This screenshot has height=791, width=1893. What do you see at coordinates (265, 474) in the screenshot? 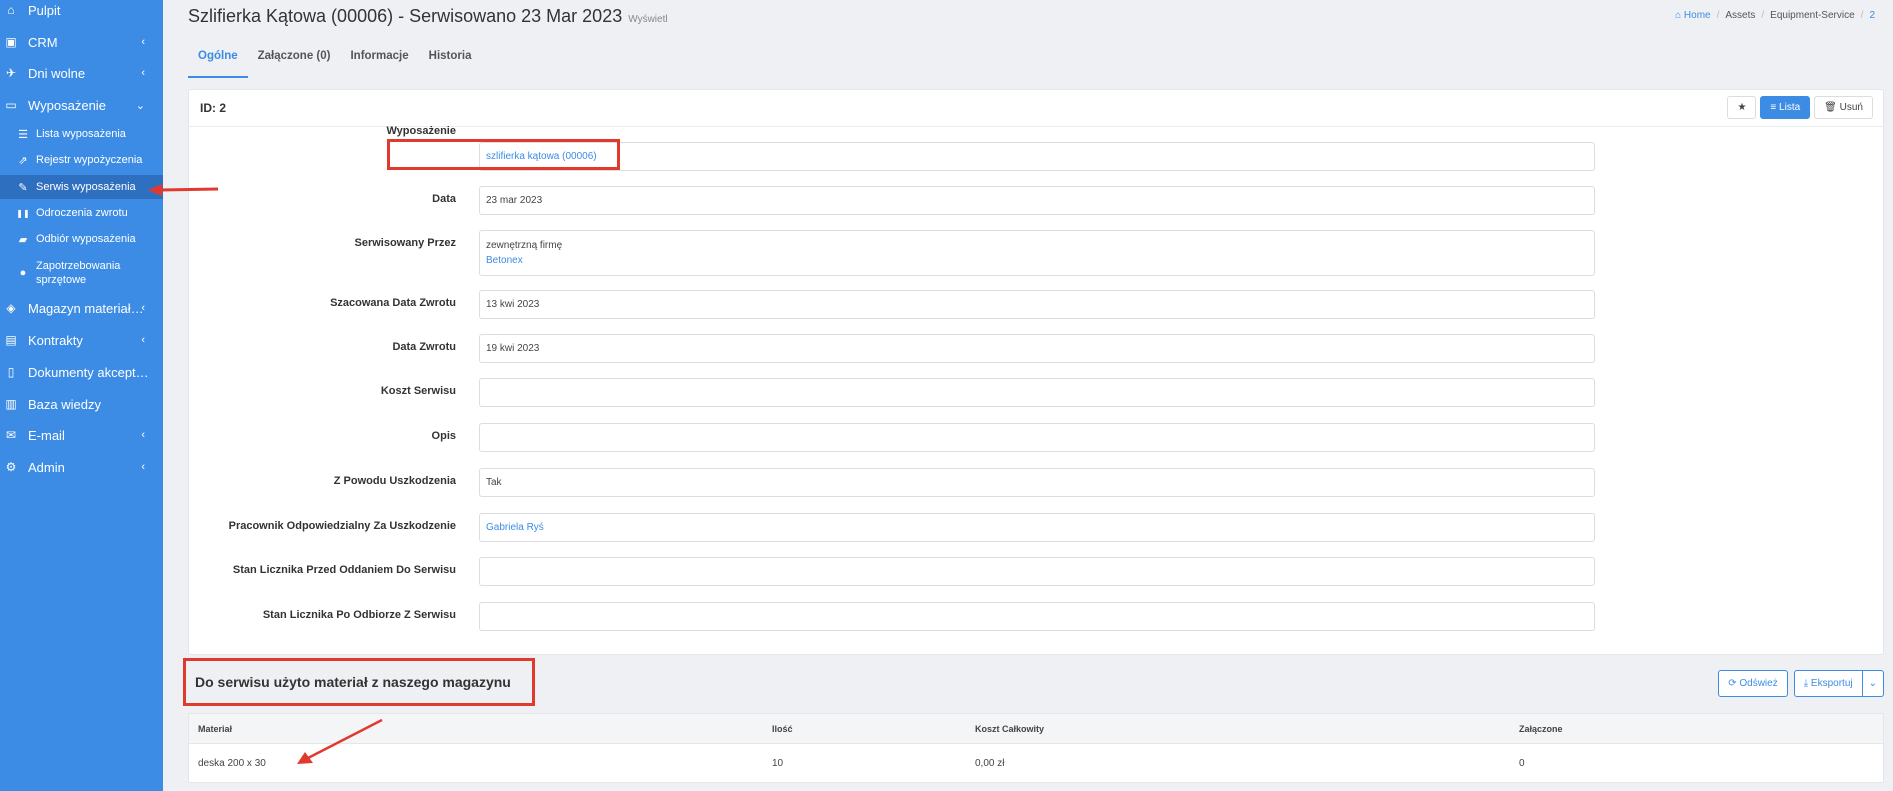
I see `annotation-arrows` at bounding box center [265, 474].